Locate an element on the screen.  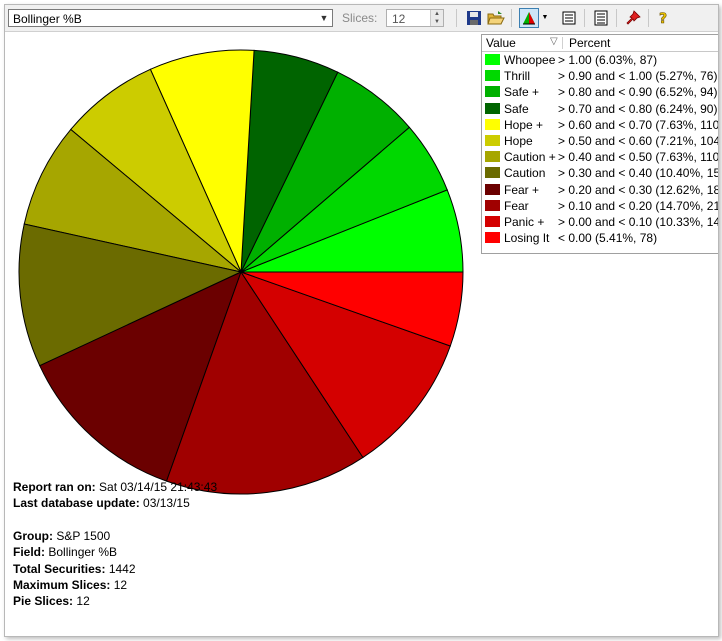
legend-row: Thrill > 0.90 and < 1.00 (5.27%, 76) is located at coordinates (600, 76).